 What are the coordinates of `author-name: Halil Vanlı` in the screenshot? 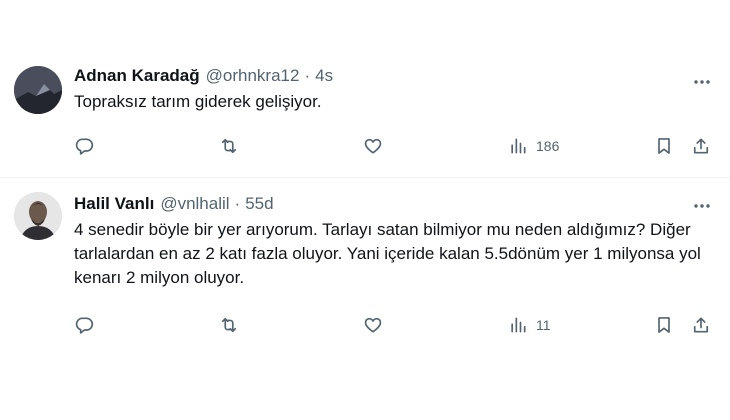 It's located at (114, 204).